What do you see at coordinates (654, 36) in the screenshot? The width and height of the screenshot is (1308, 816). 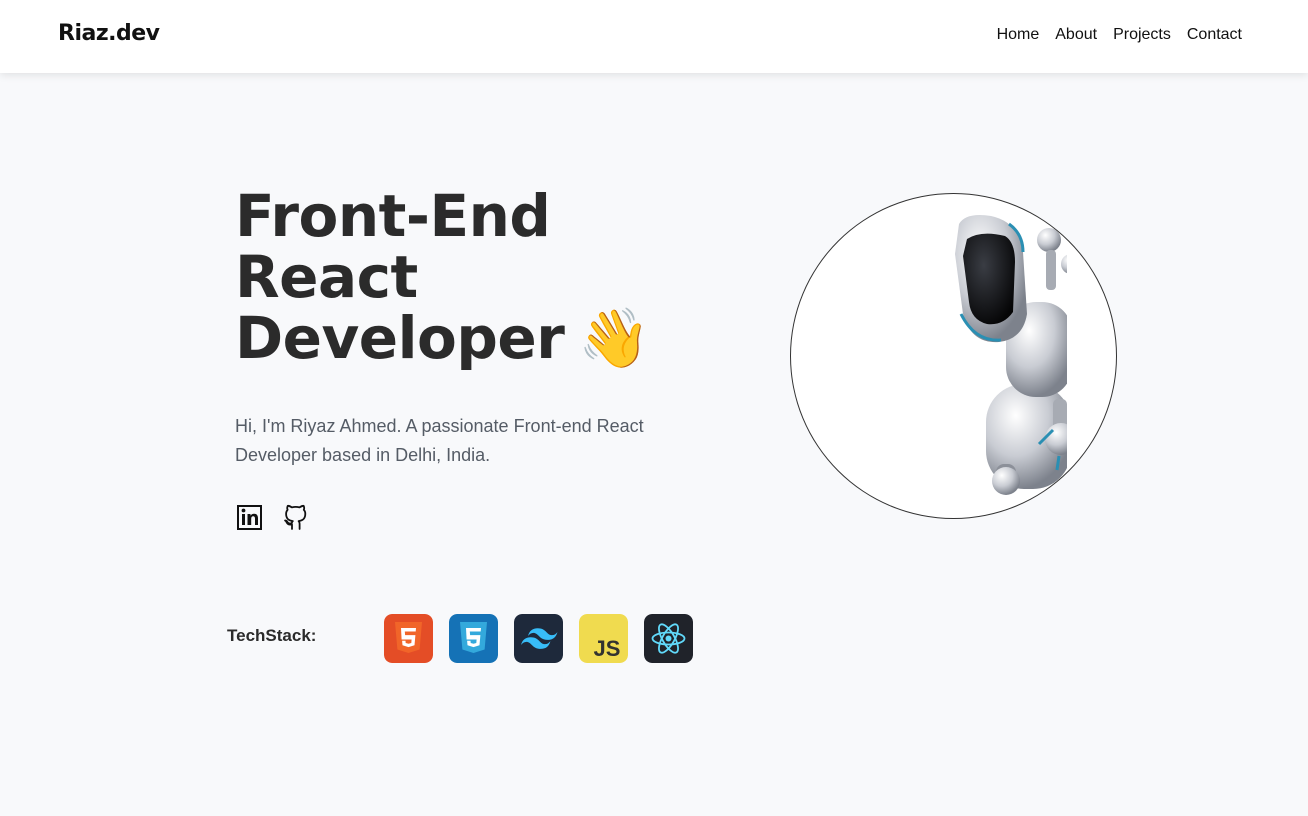 I see `site-header: Riaz.dev Home About Projects Contact` at bounding box center [654, 36].